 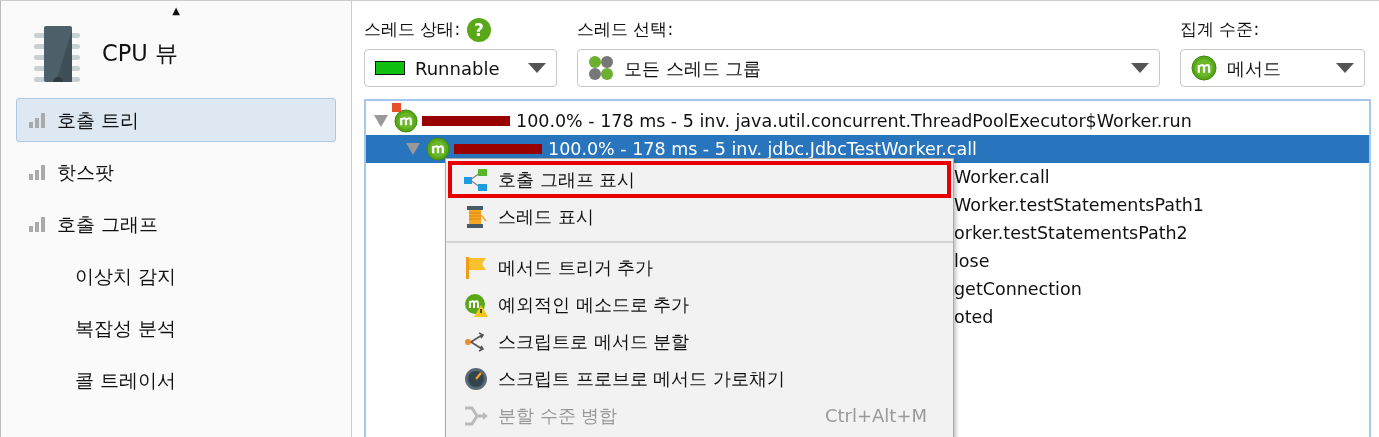 What do you see at coordinates (625, 30) in the screenshot?
I see `field-label: 스레드 선택:` at bounding box center [625, 30].